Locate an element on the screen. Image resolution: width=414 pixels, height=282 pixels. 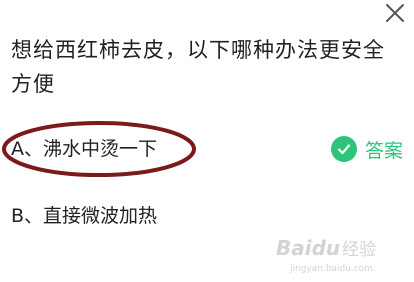
close-icon is located at coordinates (395, 13).